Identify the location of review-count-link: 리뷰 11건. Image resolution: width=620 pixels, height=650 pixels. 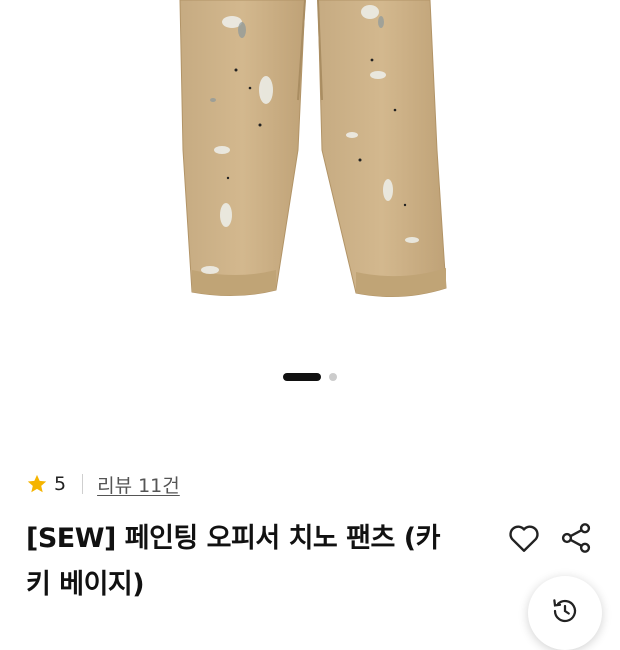
(138, 484).